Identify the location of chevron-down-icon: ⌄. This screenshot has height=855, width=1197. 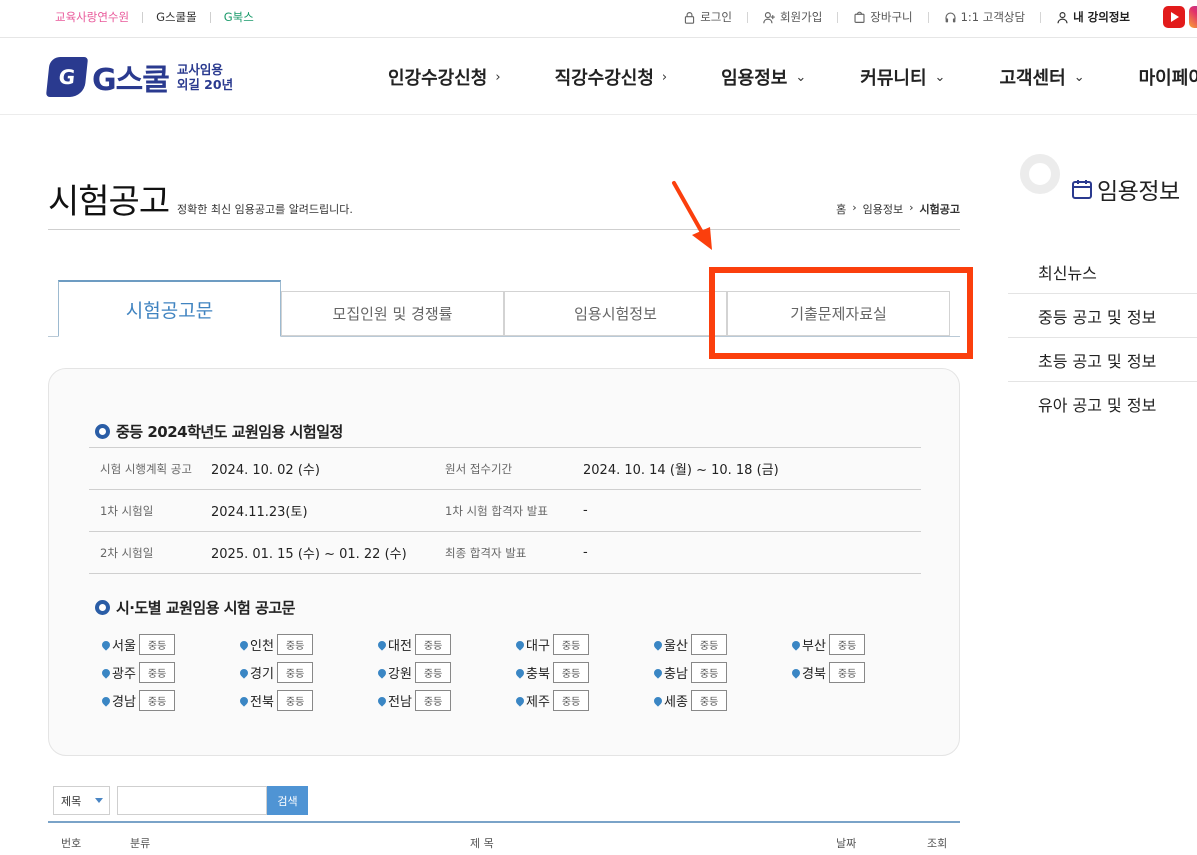
(940, 77).